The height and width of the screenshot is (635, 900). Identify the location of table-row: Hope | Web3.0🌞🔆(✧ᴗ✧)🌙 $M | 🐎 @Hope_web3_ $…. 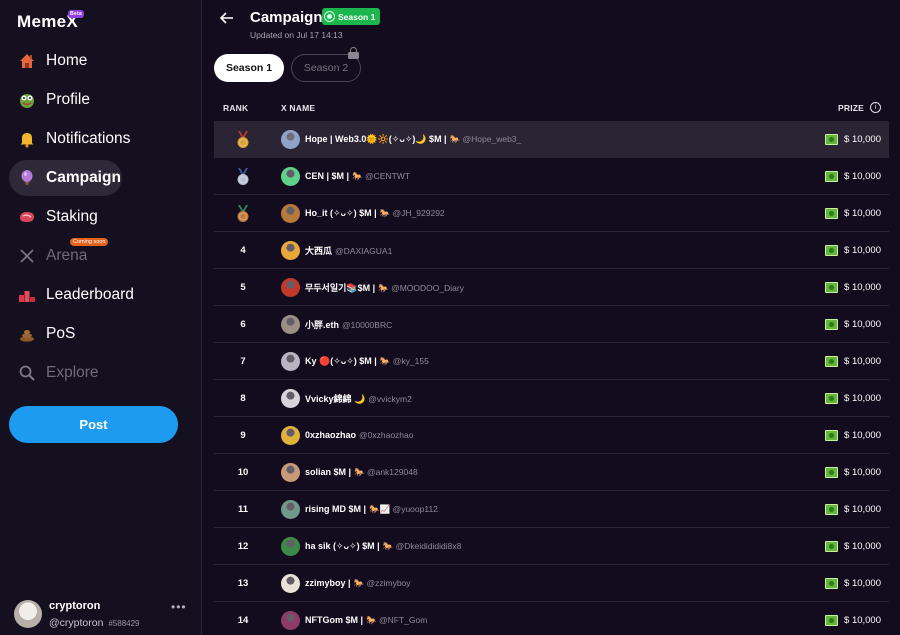
(551, 139).